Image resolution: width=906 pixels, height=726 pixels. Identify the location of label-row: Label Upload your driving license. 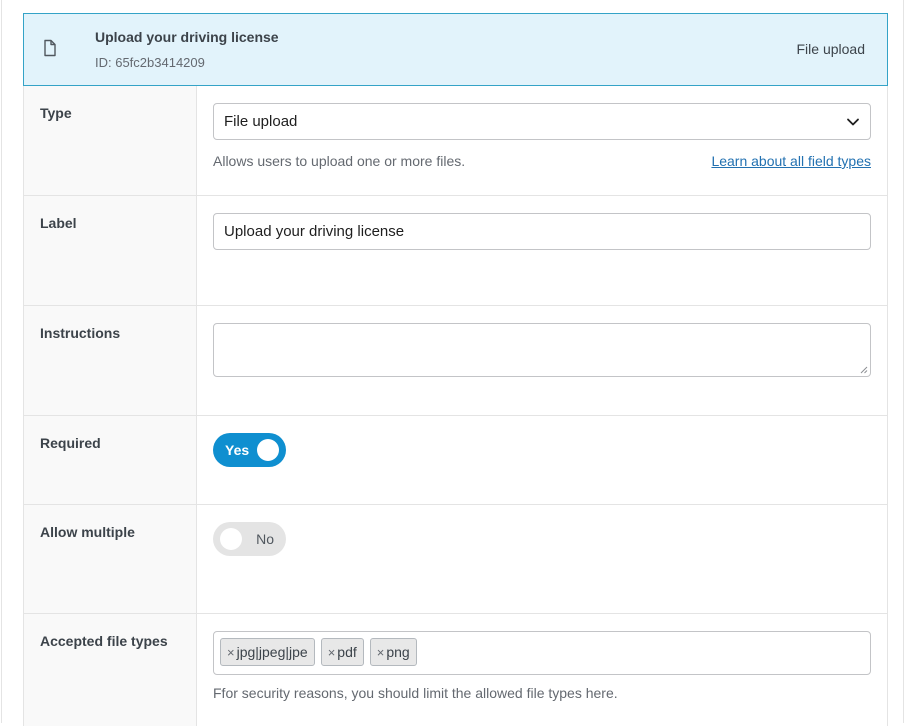
(455, 251).